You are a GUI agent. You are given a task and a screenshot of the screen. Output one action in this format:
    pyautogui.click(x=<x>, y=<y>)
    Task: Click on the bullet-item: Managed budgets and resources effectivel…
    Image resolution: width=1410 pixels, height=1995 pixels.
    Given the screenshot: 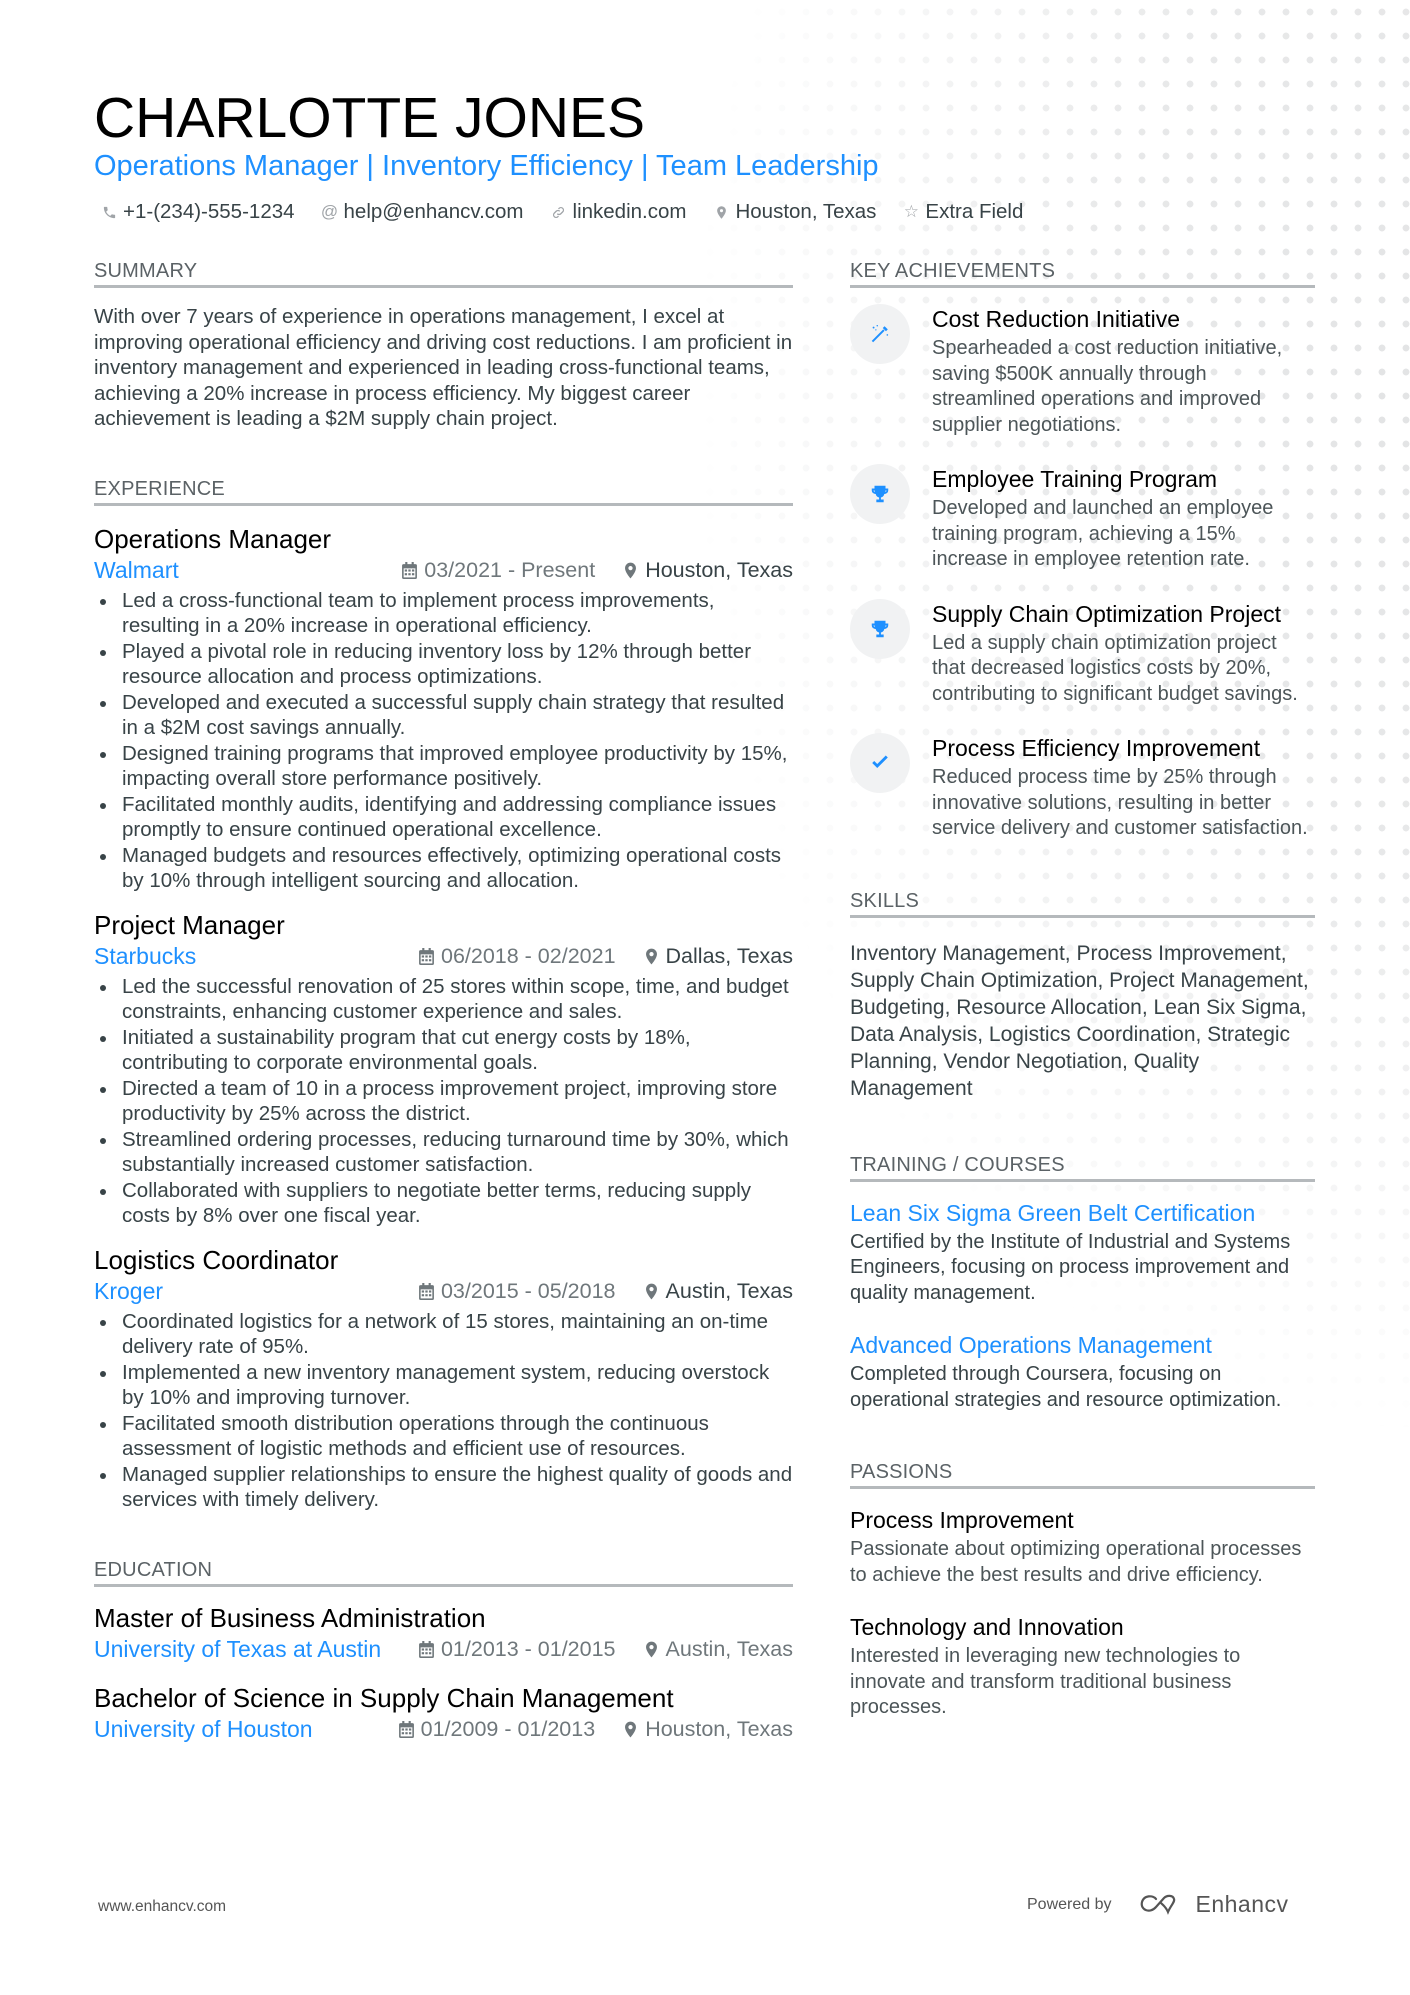 What is the action you would take?
    pyautogui.click(x=443, y=868)
    